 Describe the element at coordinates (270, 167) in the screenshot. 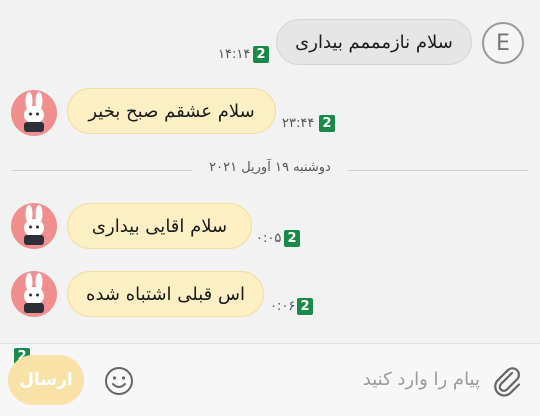

I see `date-divider: دوشنبه ۱۹ آوریل ۲۰۲۱` at that location.